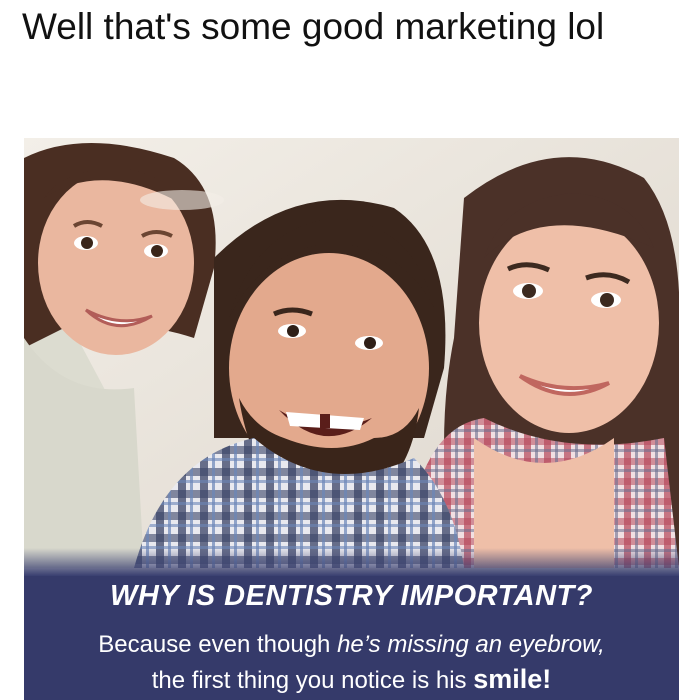  I want to click on ad-body-part4: smile!, so click(512, 679).